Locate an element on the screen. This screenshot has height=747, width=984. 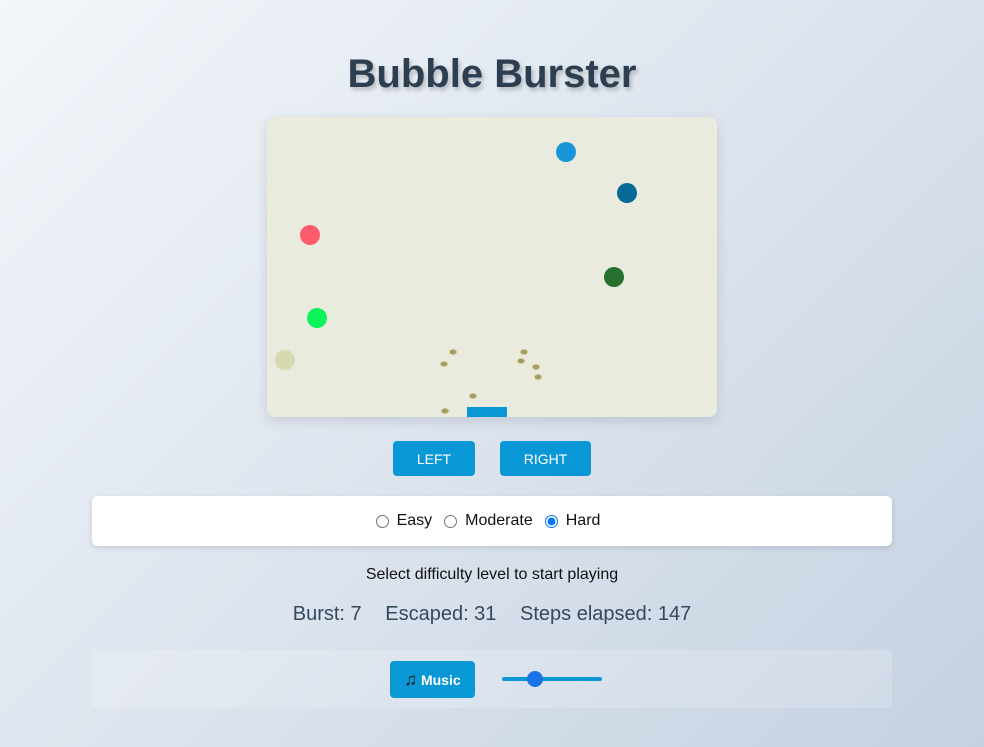
moderate-label: Moderate is located at coordinates (499, 520).